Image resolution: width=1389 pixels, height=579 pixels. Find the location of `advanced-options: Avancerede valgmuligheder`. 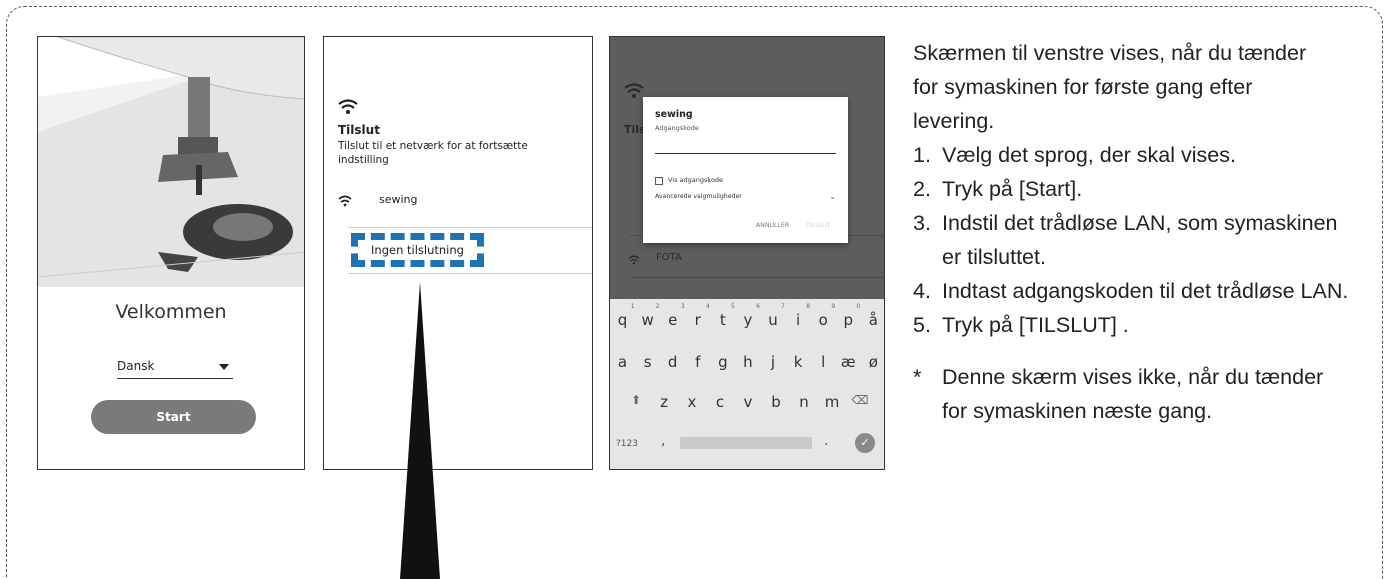

advanced-options: Avancerede valgmuligheder is located at coordinates (698, 196).